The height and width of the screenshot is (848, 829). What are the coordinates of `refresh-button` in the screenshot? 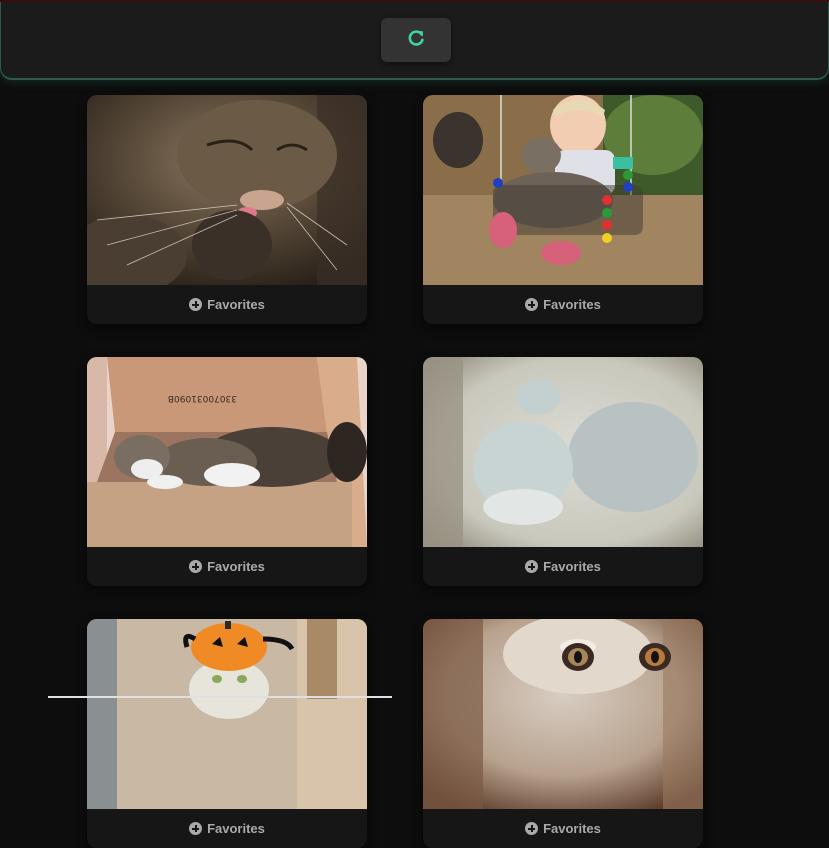 It's located at (416, 40).